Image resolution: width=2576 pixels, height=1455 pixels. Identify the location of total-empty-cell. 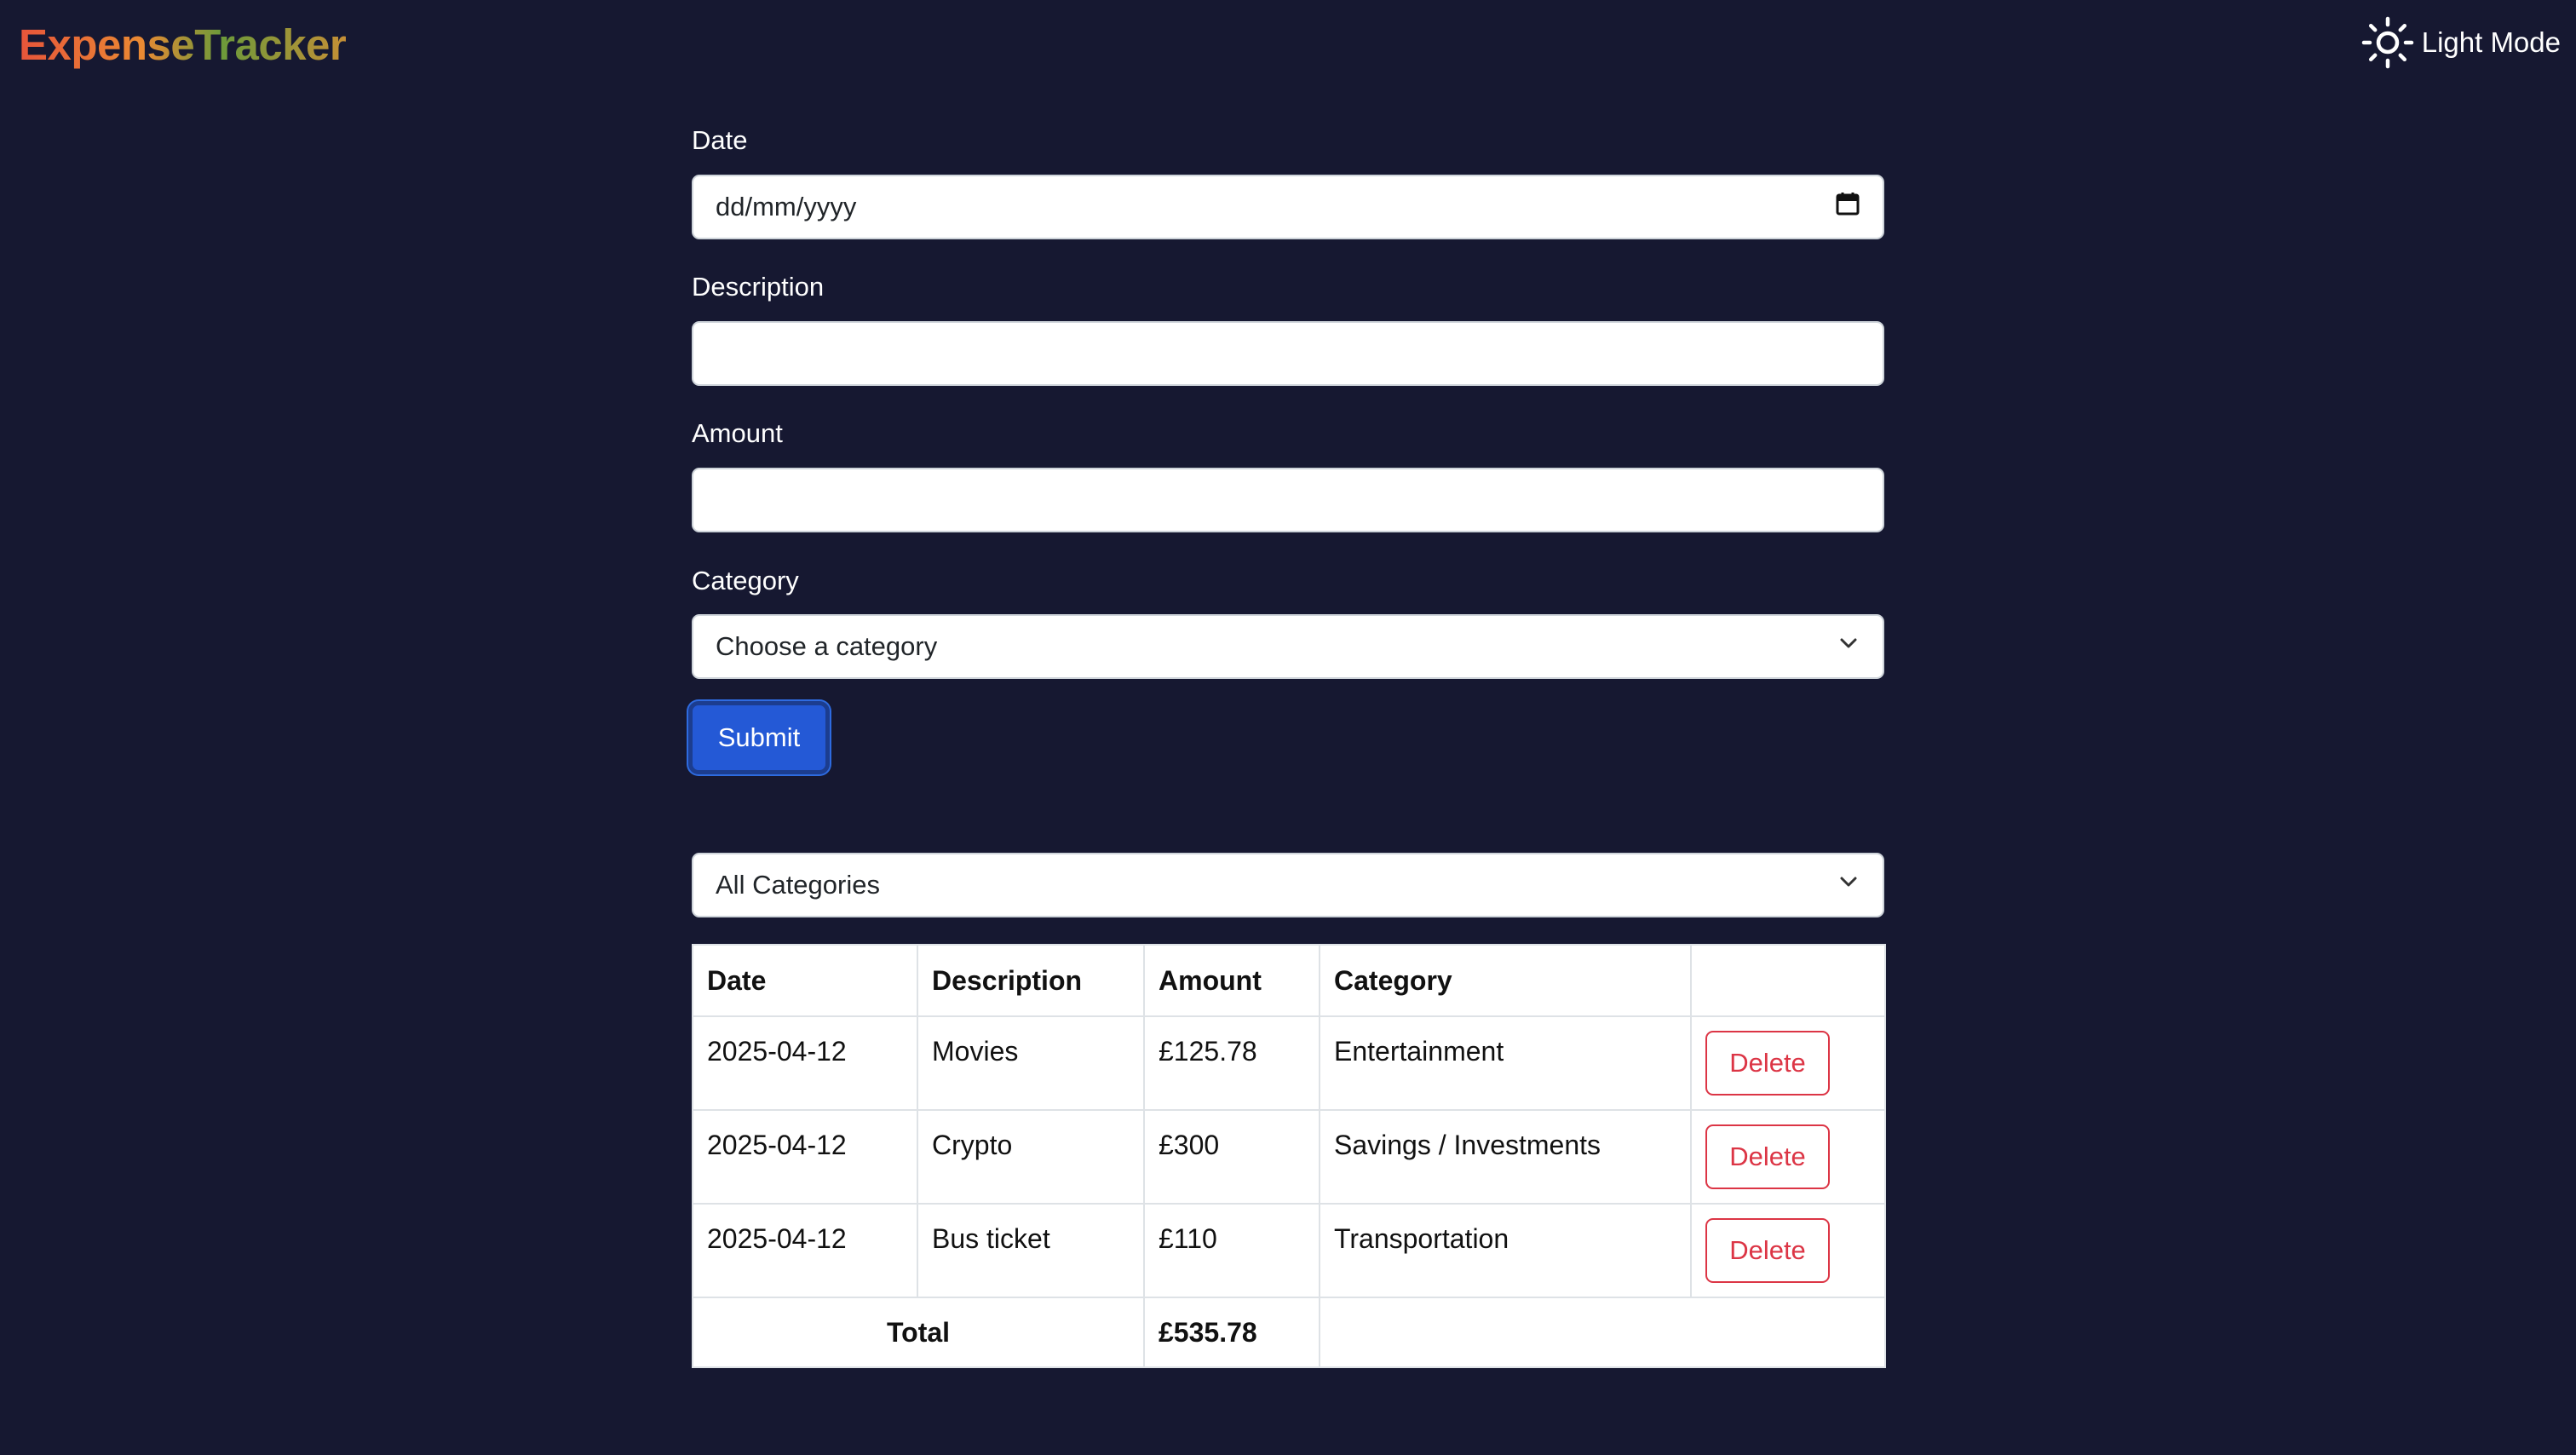
(1603, 1332).